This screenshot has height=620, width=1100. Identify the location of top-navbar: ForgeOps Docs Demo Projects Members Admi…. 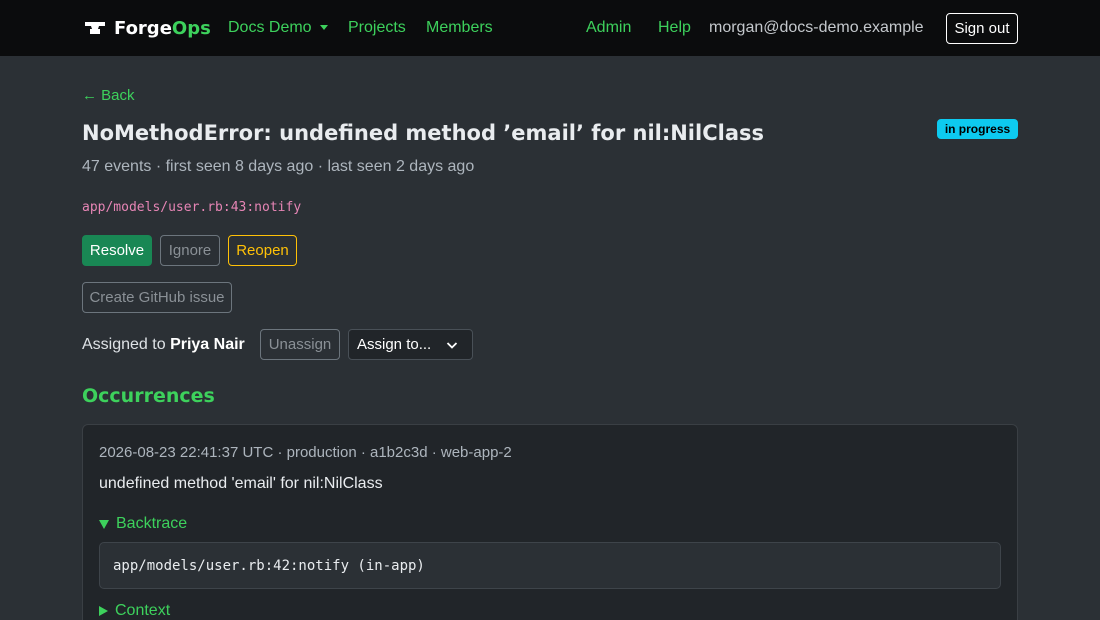
(550, 28).